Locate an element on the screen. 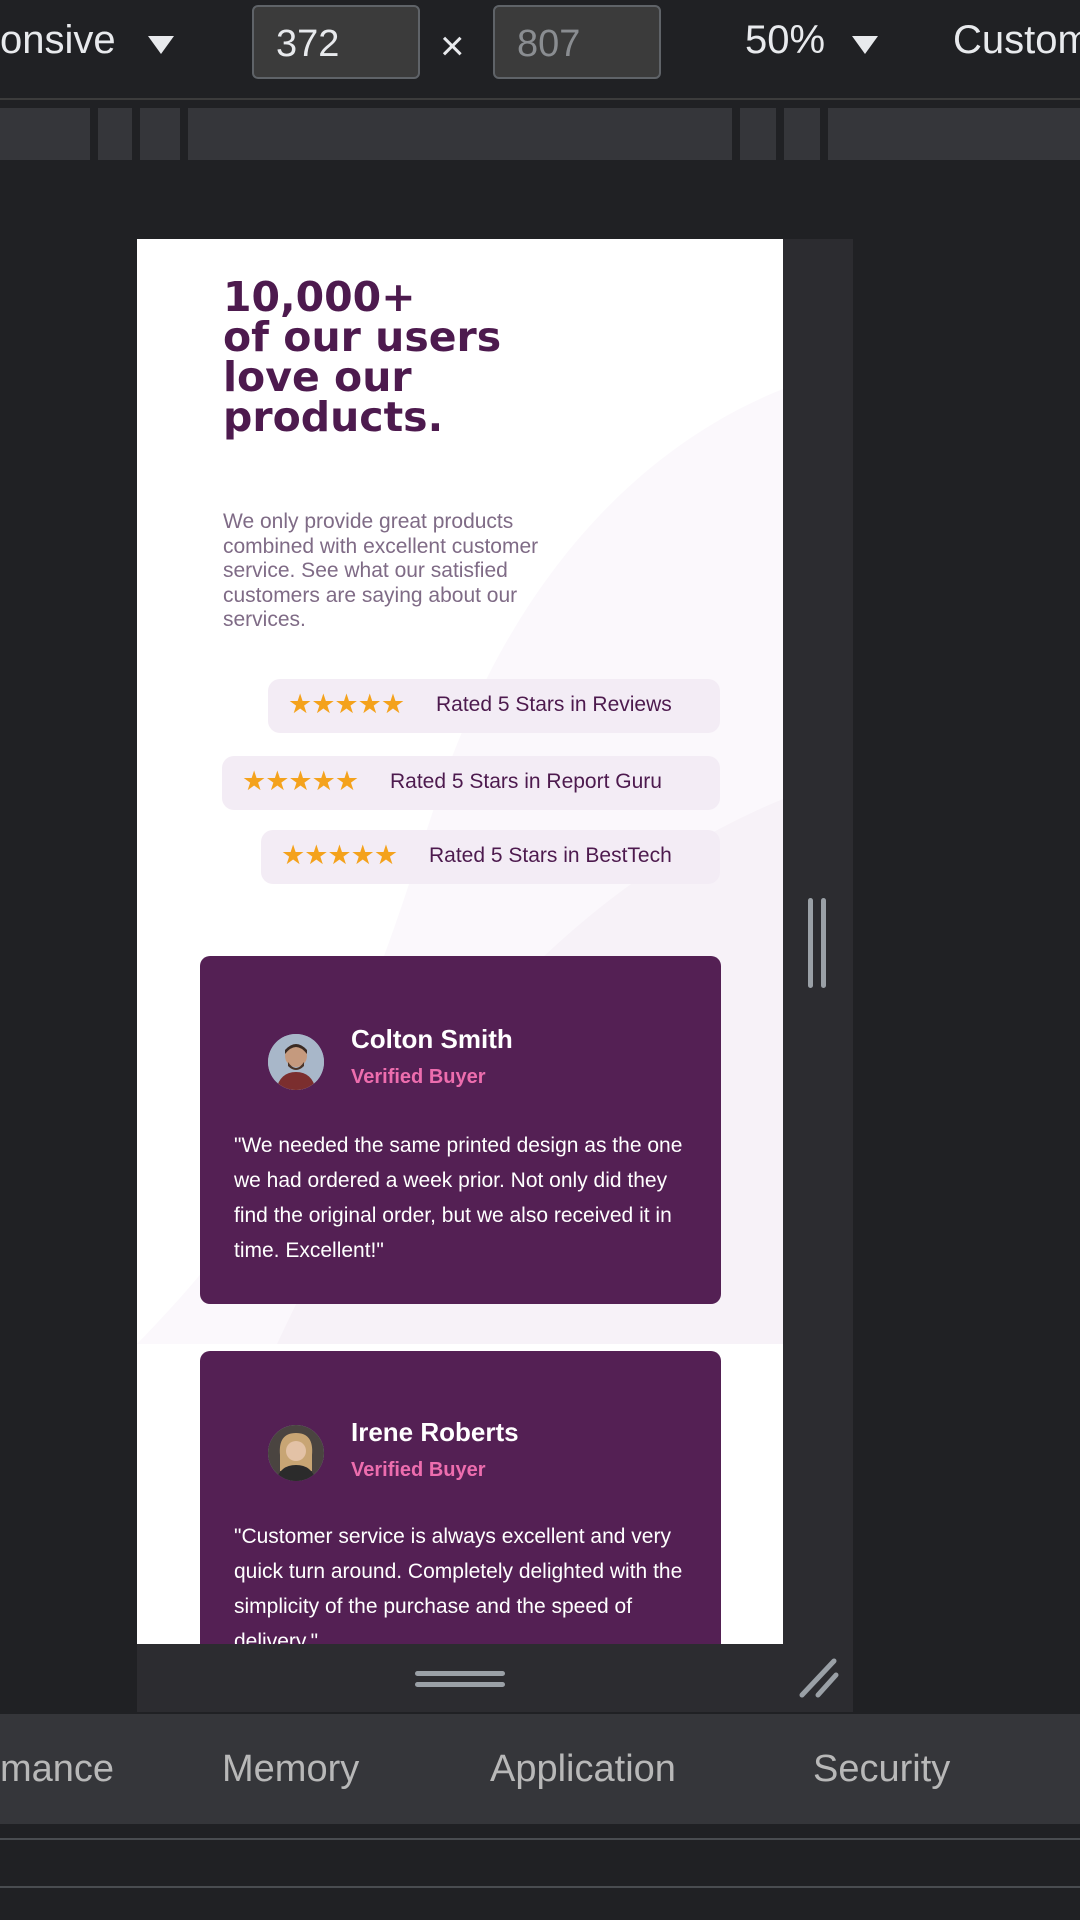 This screenshot has height=1920, width=1080. zoom-dropdown-icon is located at coordinates (865, 45).